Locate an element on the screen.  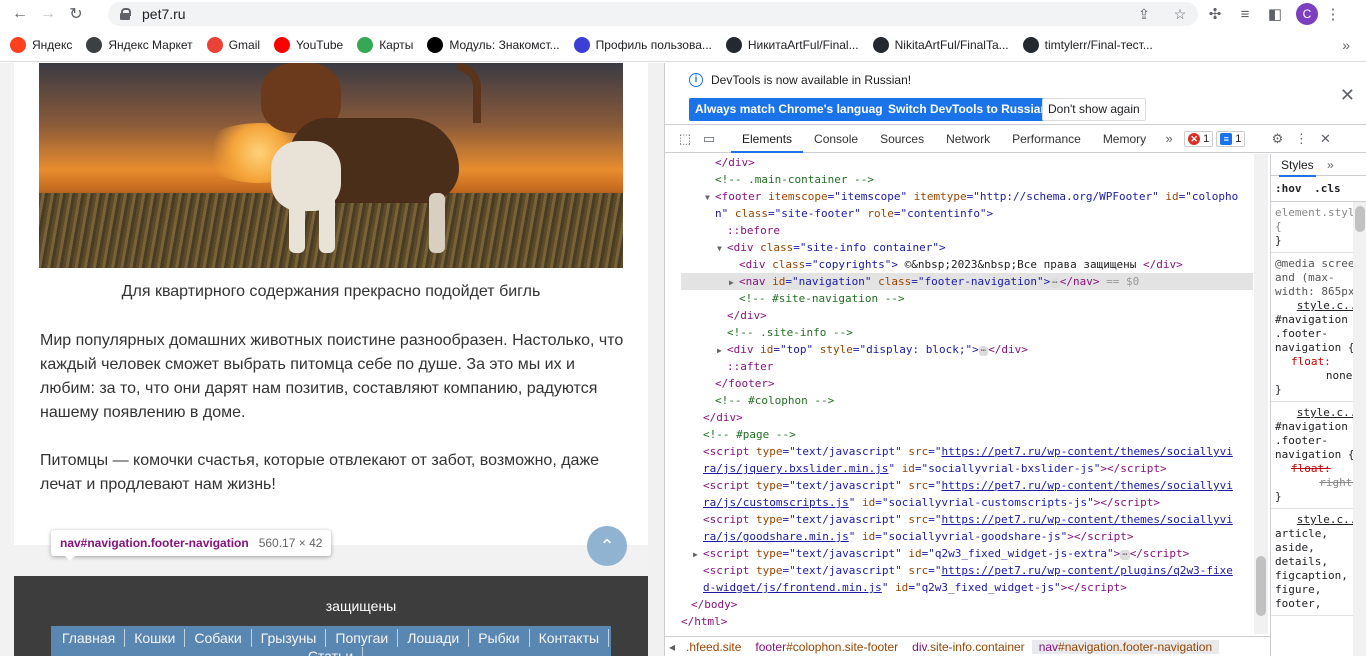
inspect-element-icon: ⬚ is located at coordinates (685, 139).